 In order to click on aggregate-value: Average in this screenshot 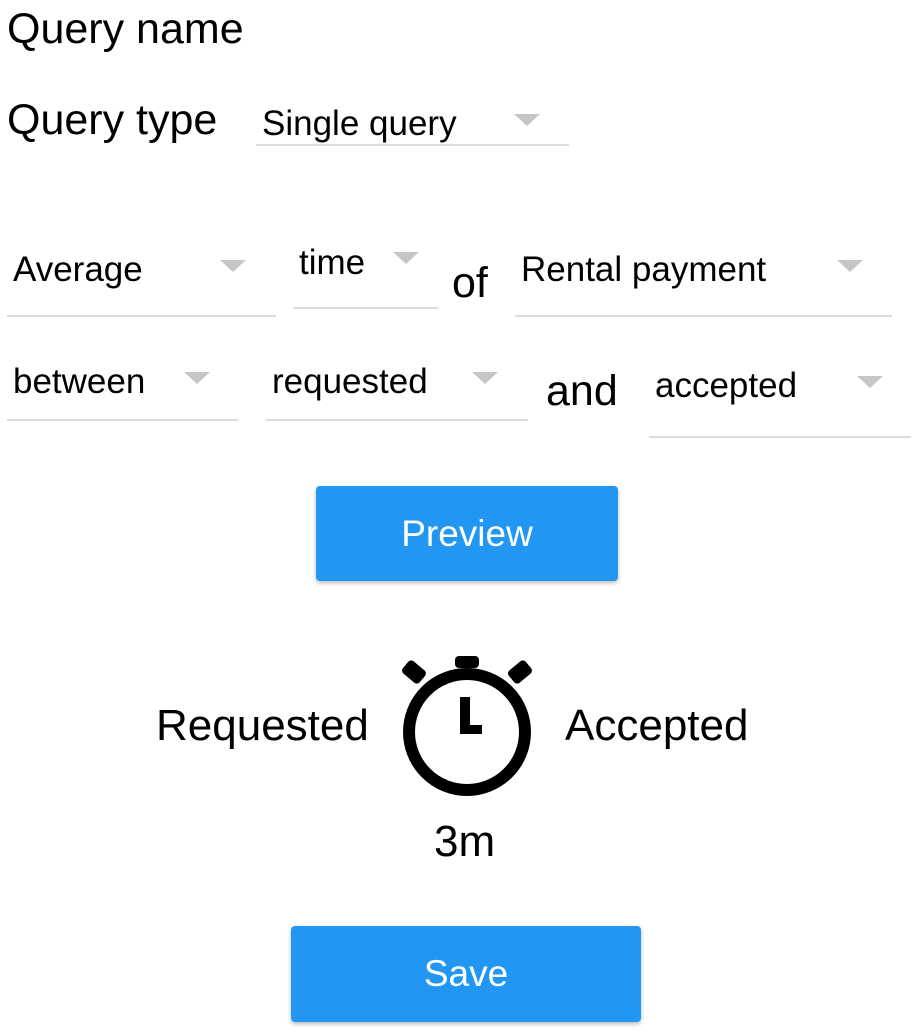, I will do `click(78, 269)`.